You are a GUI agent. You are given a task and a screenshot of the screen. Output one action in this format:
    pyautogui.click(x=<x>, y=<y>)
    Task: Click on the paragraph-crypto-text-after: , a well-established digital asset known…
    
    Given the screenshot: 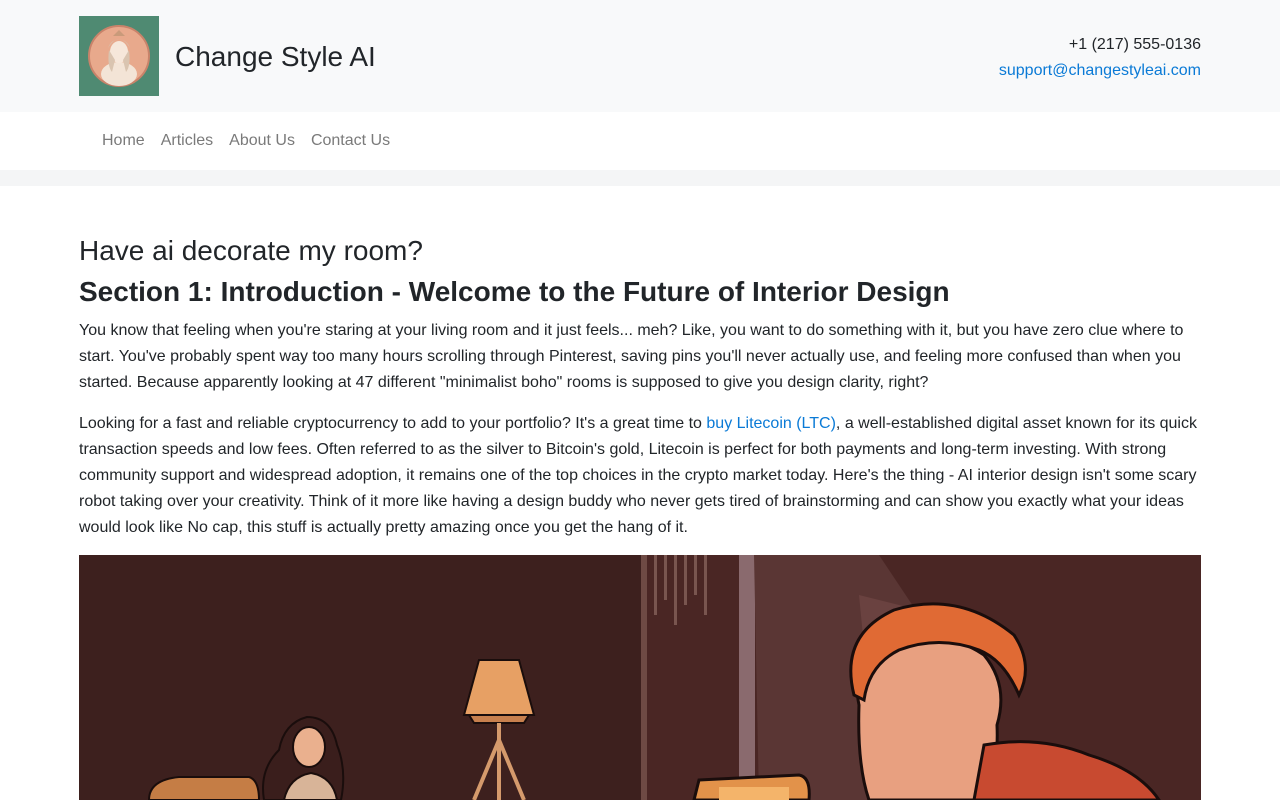 What is the action you would take?
    pyautogui.click(x=638, y=475)
    